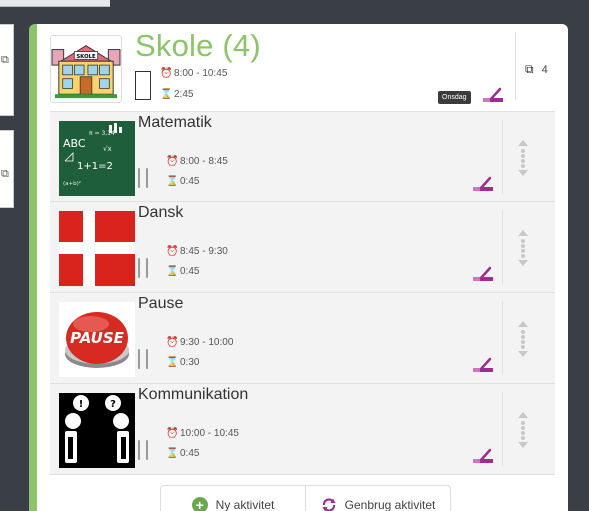  Describe the element at coordinates (204, 161) in the screenshot. I see `activity-time-range-text: 8:00 - 8:45` at that location.